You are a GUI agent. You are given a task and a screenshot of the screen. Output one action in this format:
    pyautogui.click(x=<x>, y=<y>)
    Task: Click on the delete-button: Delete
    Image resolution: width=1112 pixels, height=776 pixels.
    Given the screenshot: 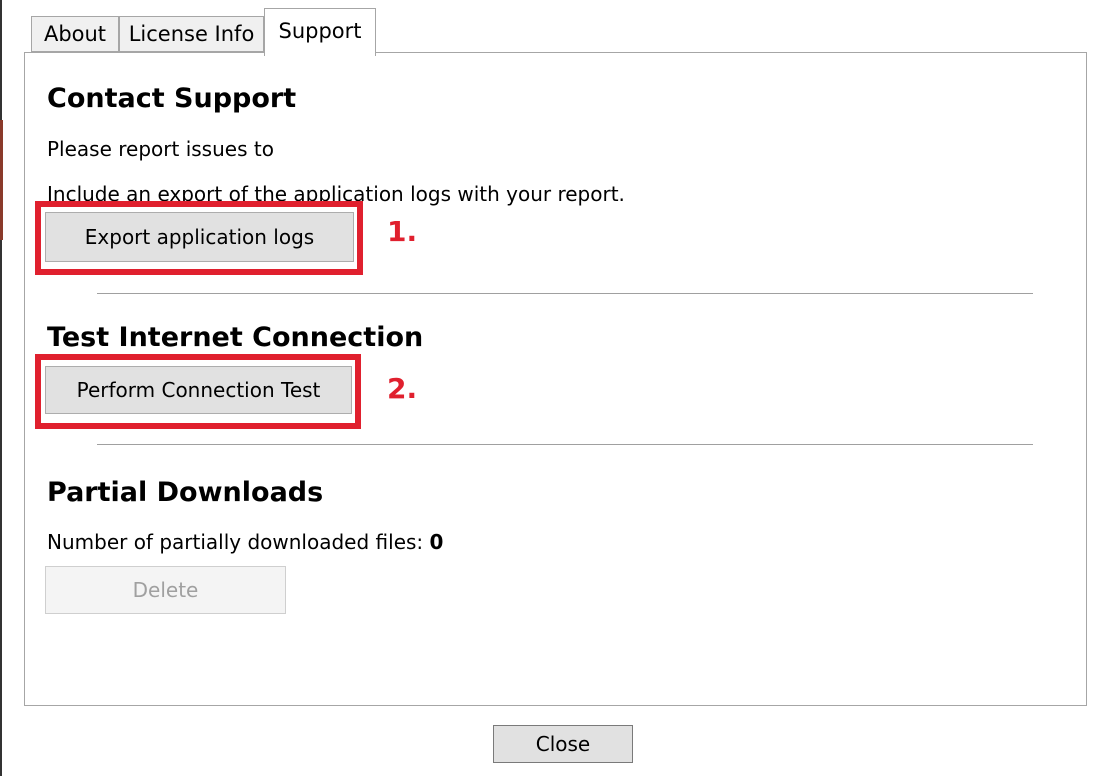 What is the action you would take?
    pyautogui.click(x=165, y=590)
    